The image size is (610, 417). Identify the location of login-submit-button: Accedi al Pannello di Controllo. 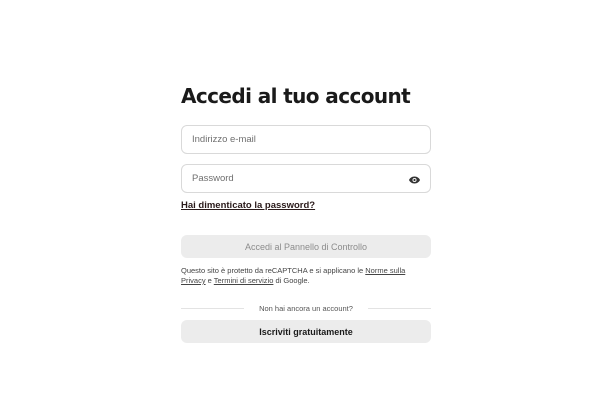
(306, 246).